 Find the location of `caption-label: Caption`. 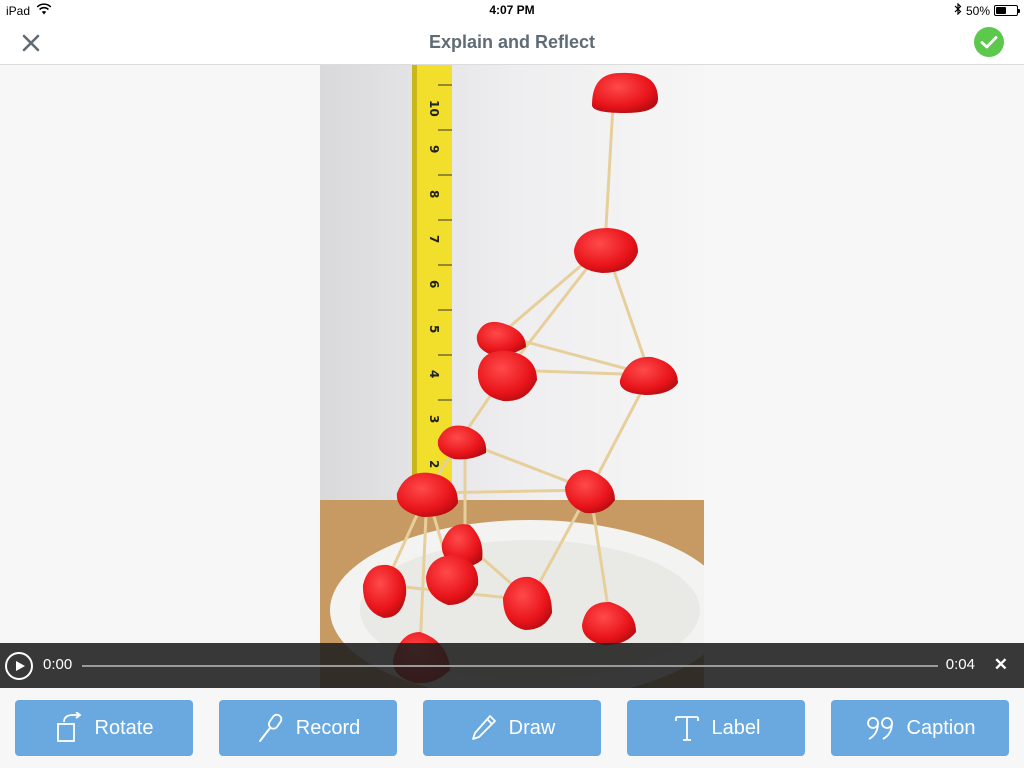

caption-label: Caption is located at coordinates (941, 727).